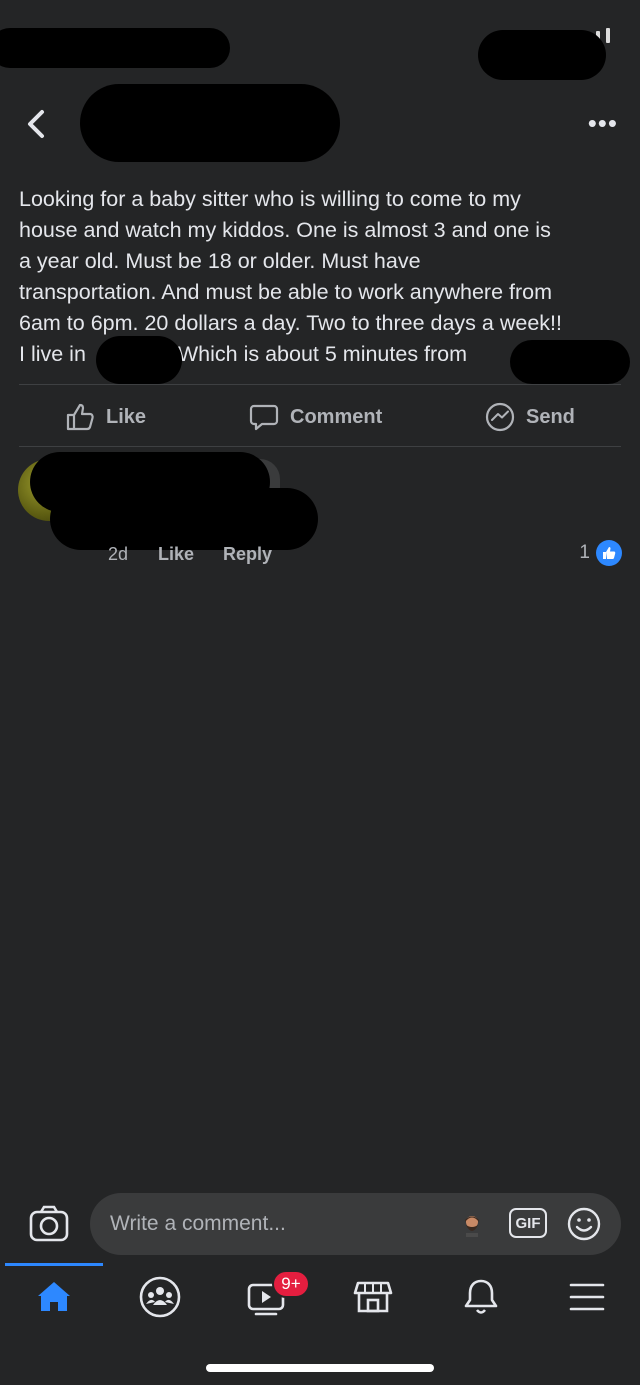  Describe the element at coordinates (126, 416) in the screenshot. I see `like-label: Like` at that location.